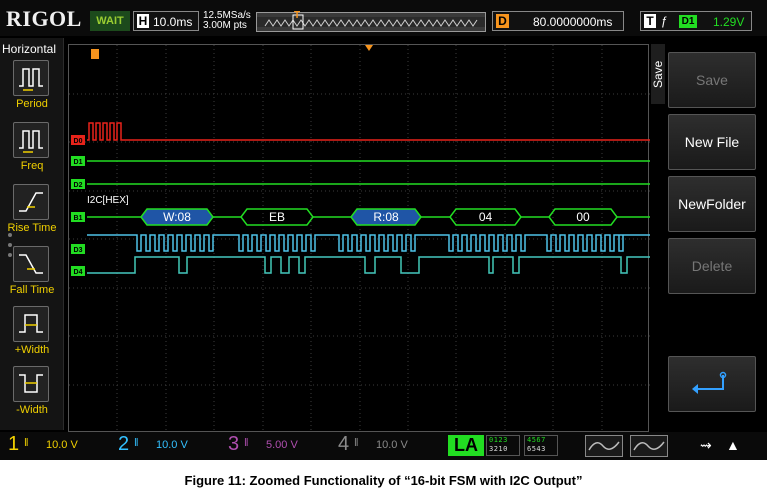 The width and height of the screenshot is (767, 503). What do you see at coordinates (124, 444) in the screenshot?
I see `channel-2-number: 2` at bounding box center [124, 444].